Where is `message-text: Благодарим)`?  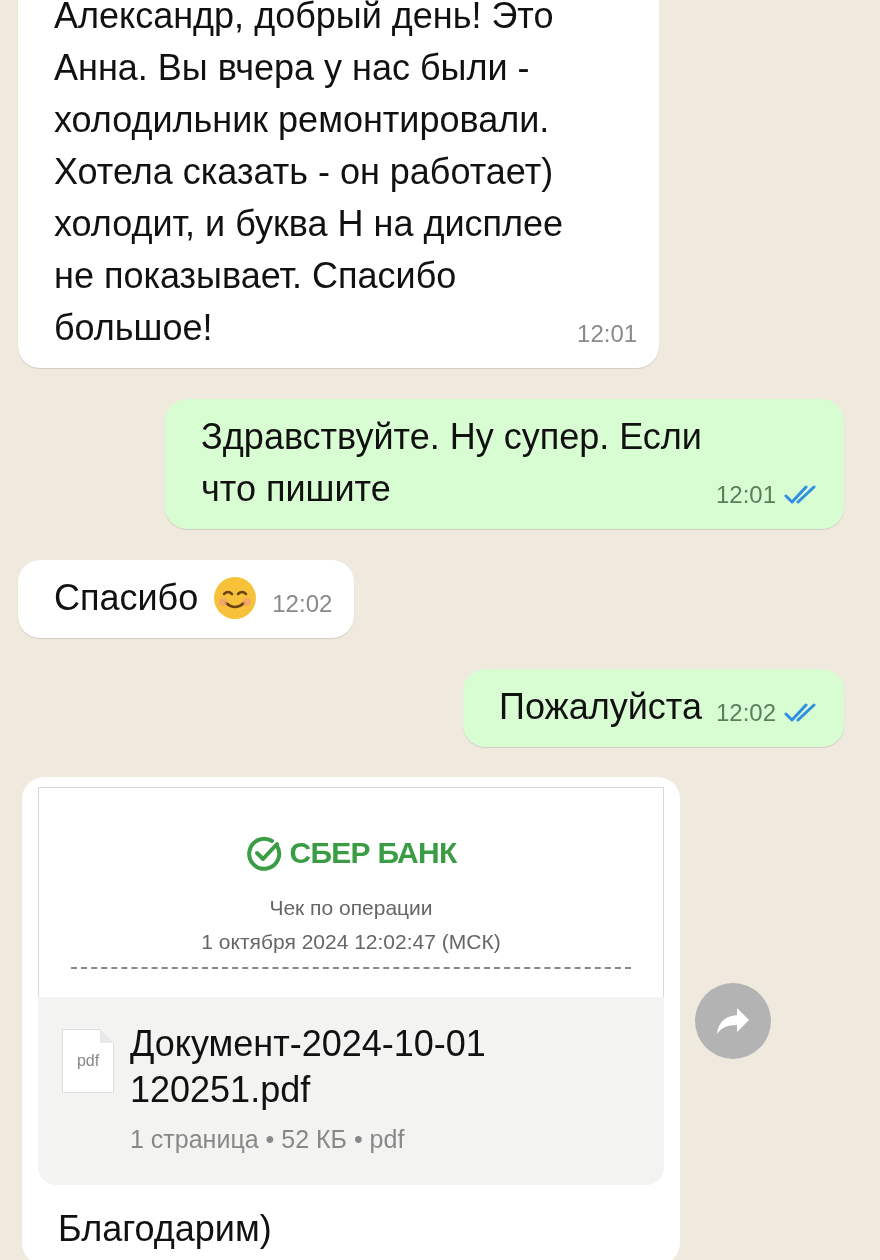
message-text: Благодарим) is located at coordinates (165, 1228).